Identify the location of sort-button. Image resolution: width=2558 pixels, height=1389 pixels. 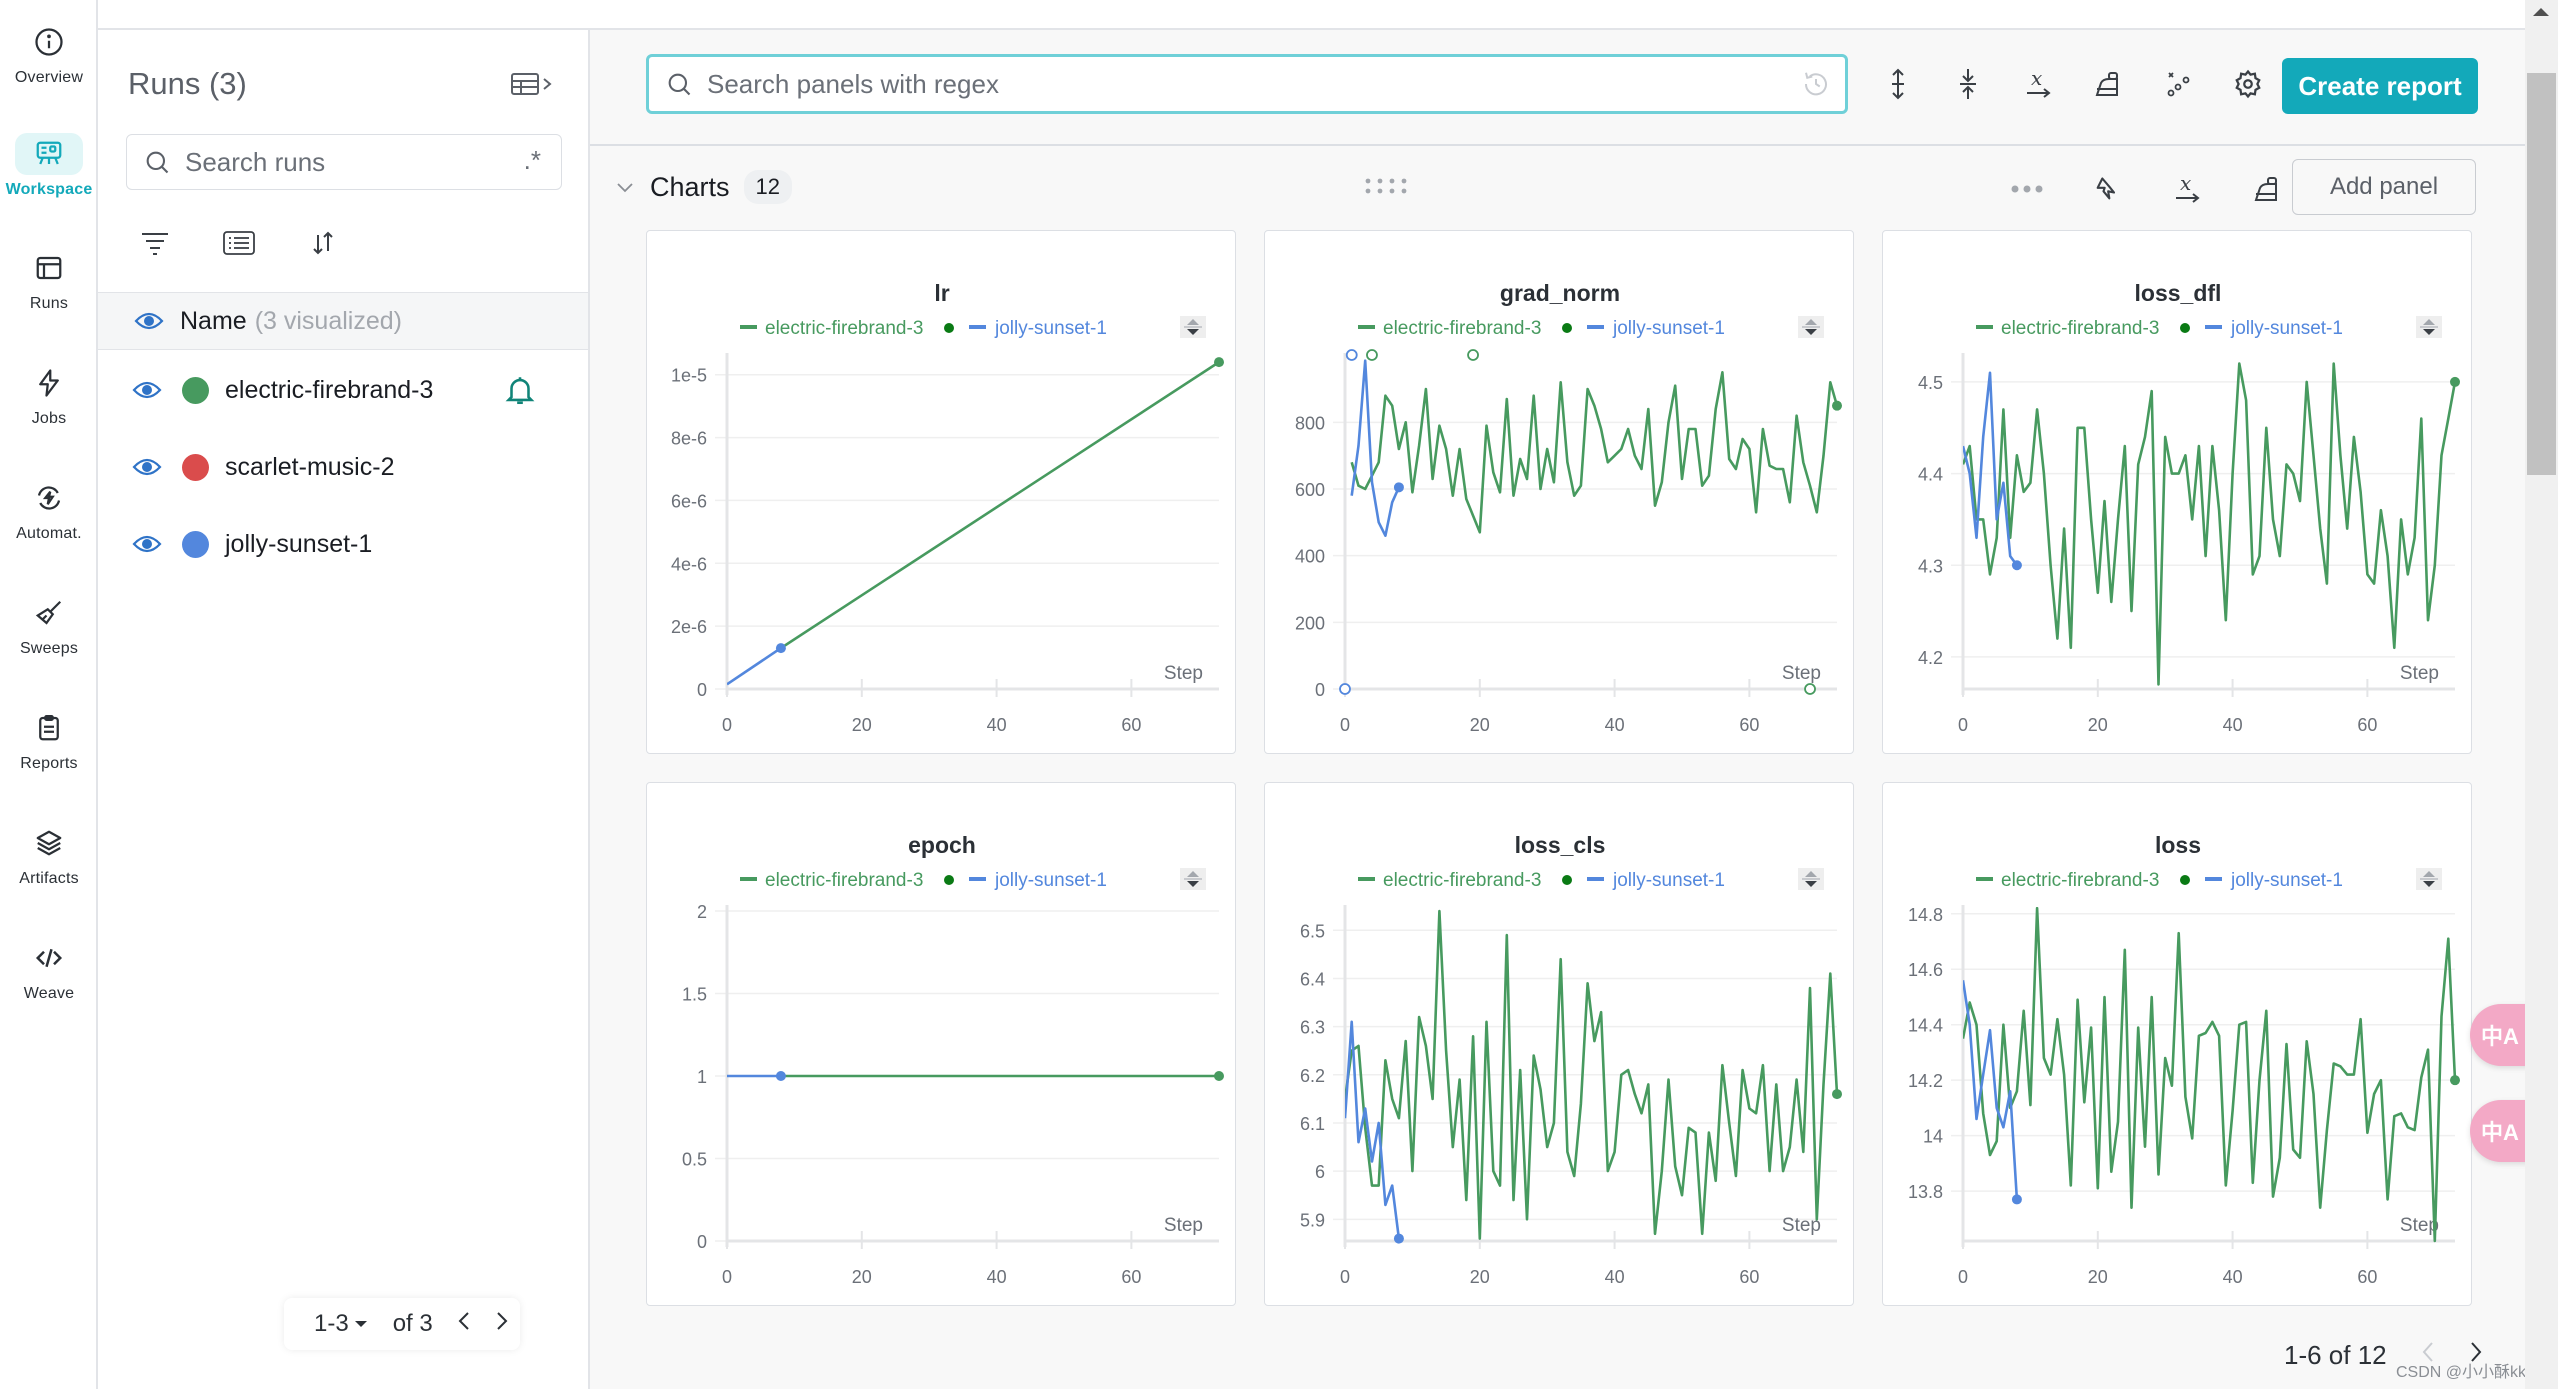
(323, 243).